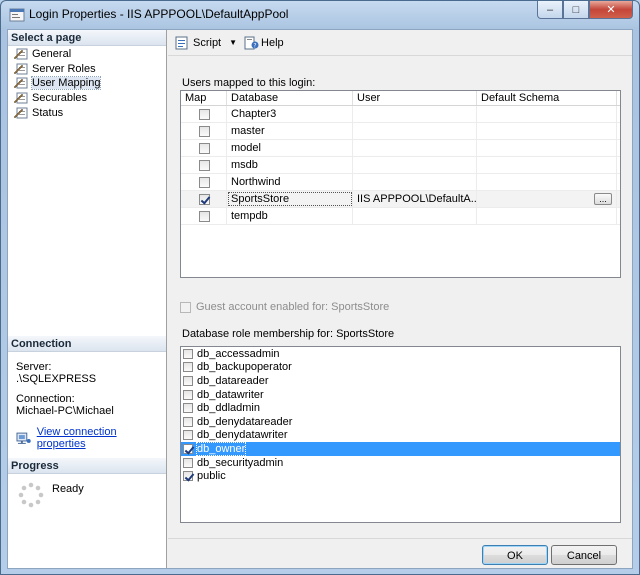 The width and height of the screenshot is (640, 575). What do you see at coordinates (205, 43) in the screenshot?
I see `script-button: Script ▼` at bounding box center [205, 43].